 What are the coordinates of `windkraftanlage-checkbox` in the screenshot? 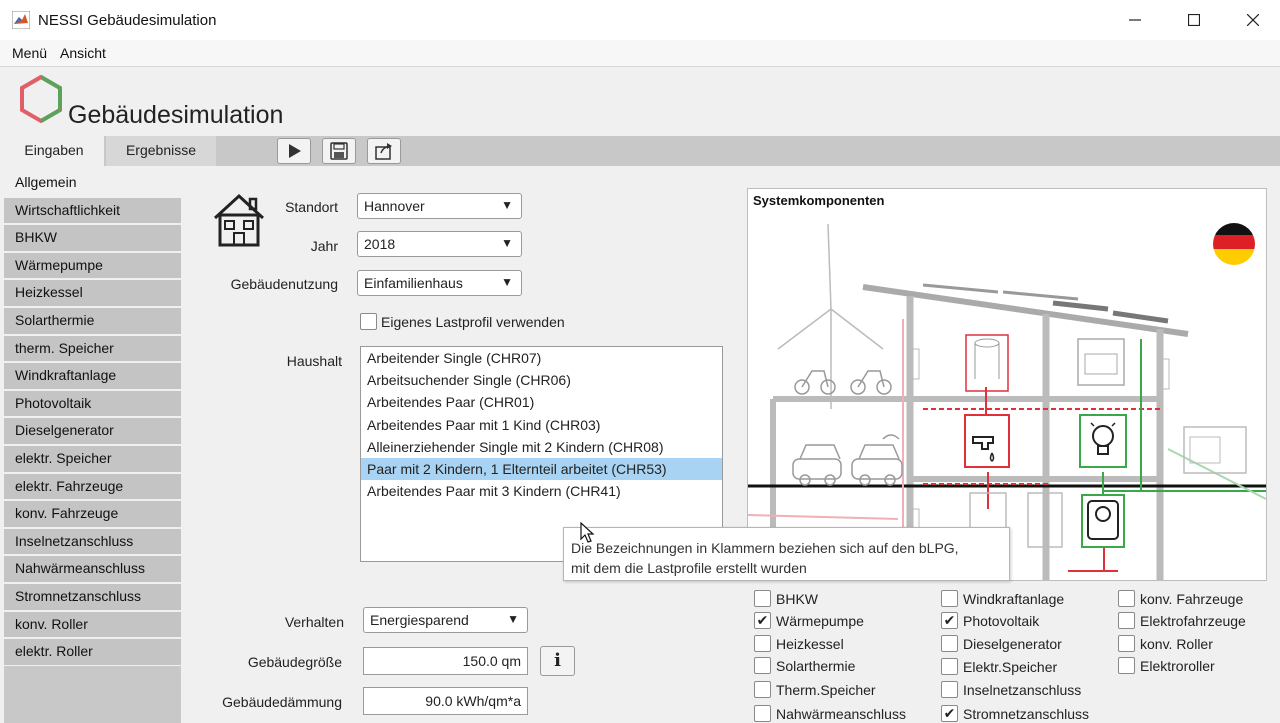 It's located at (949, 598).